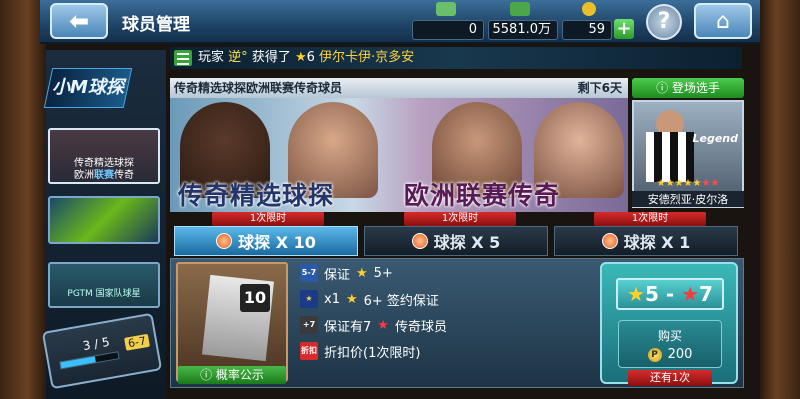 The width and height of the screenshot is (800, 399). Describe the element at coordinates (523, 30) in the screenshot. I see `cash-value: 5581.0万` at that location.